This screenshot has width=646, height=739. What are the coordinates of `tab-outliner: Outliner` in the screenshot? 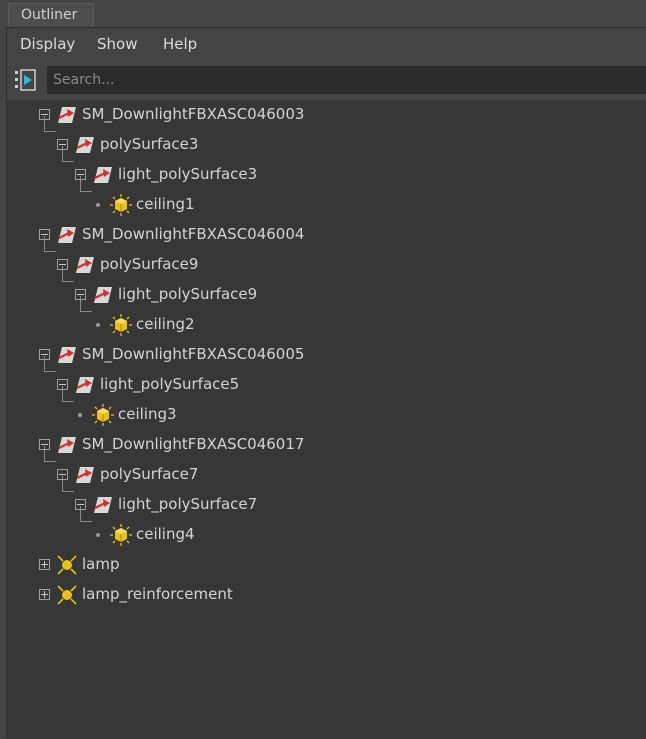 It's located at (51, 15).